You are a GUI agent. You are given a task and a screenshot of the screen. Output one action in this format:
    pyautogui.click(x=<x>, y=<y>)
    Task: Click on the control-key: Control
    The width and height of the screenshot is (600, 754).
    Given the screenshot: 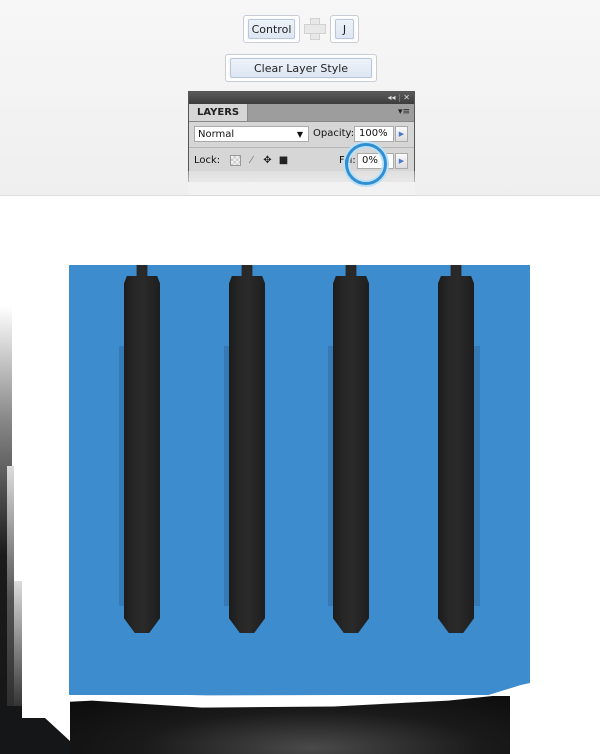 What is the action you would take?
    pyautogui.click(x=271, y=29)
    